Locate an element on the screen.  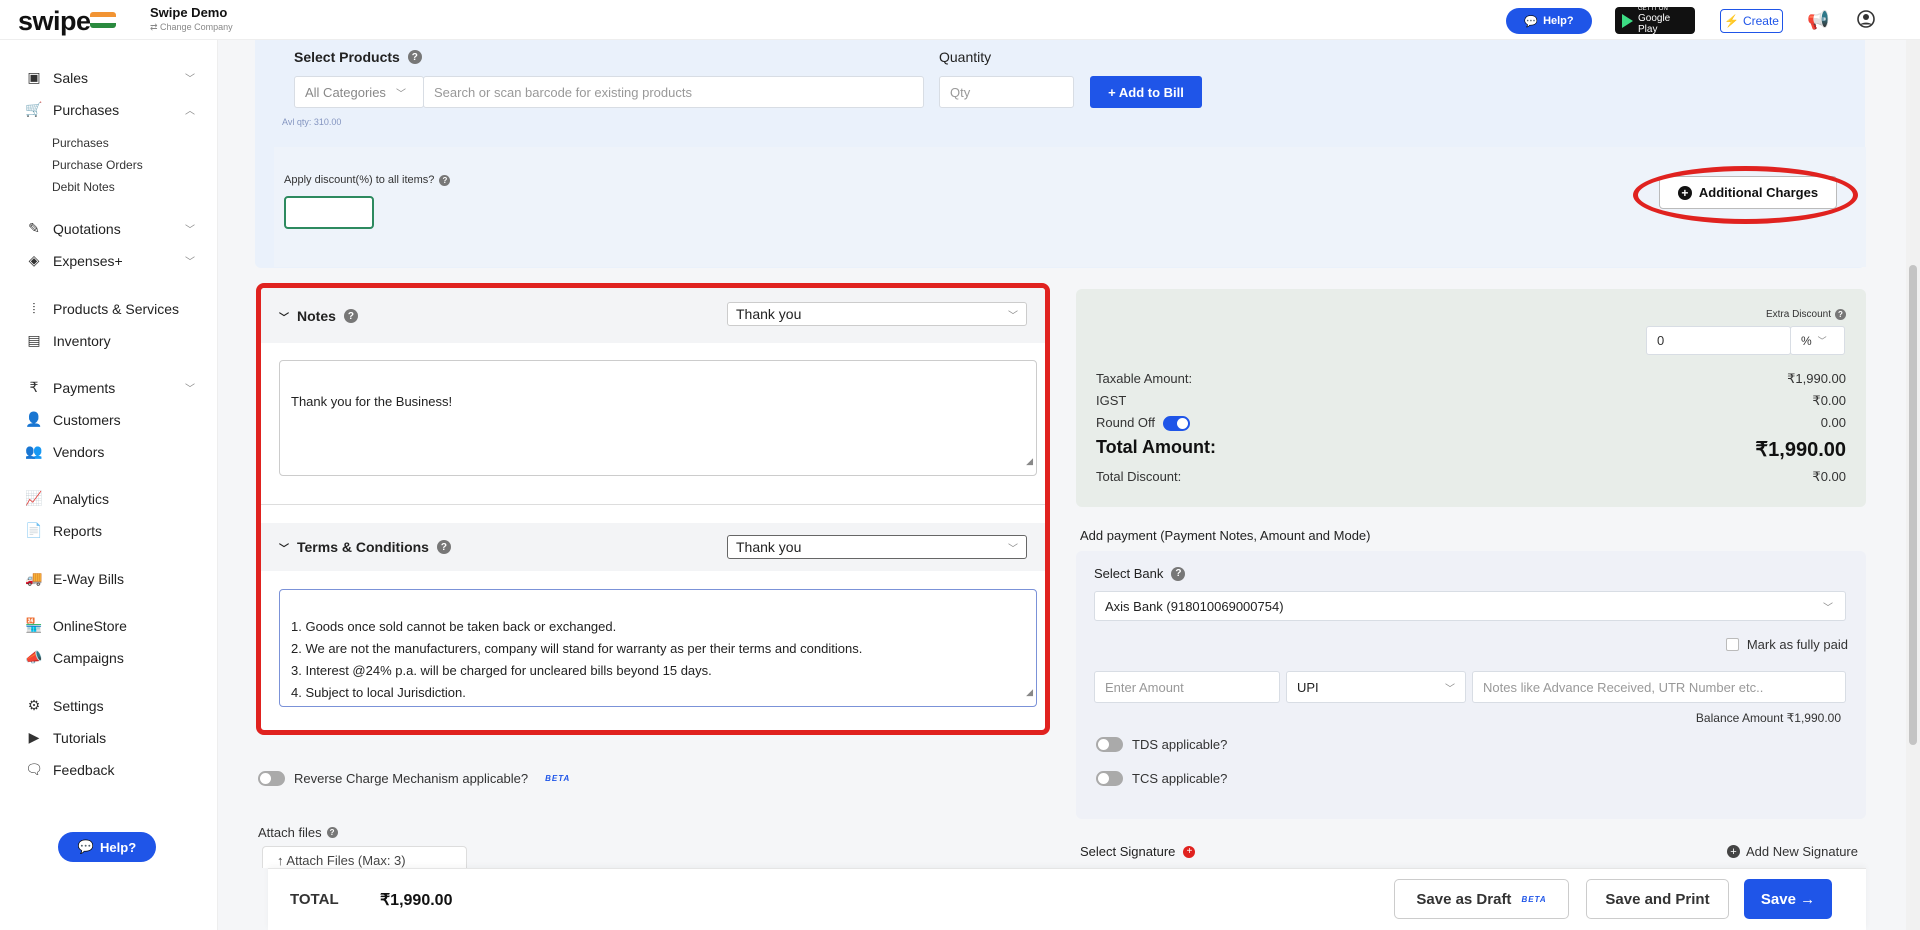
sidebar-item-settings: ⚙ Settings is located at coordinates (110, 705).